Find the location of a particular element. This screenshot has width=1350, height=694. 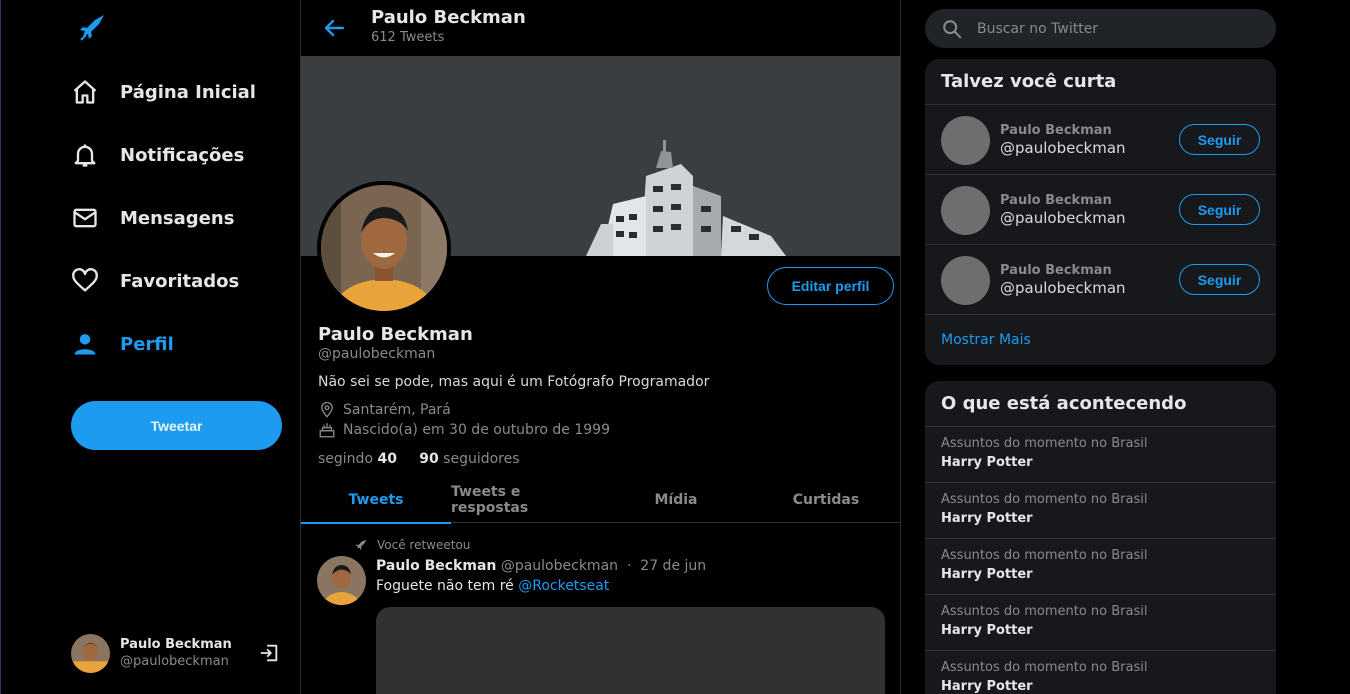

rocket-retweet-icon is located at coordinates (361, 544).